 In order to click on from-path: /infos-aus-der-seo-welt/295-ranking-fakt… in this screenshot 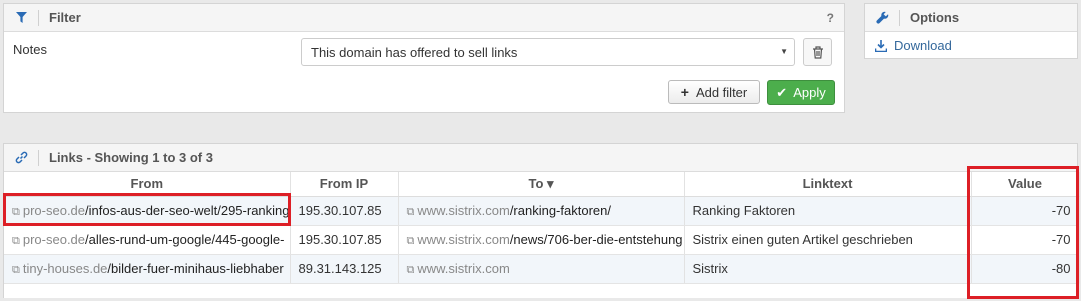, I will do `click(187, 210)`.